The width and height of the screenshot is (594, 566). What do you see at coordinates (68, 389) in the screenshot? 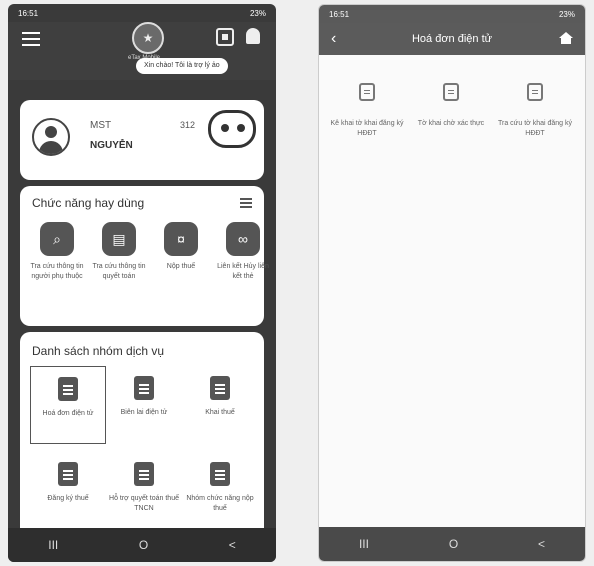
I see `clipboard-icon` at bounding box center [68, 389].